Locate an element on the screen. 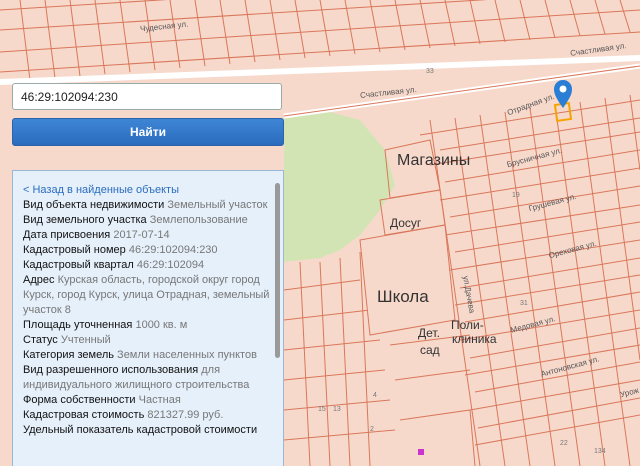 This screenshot has height=466, width=640. parcel-number: 2 is located at coordinates (372, 429).